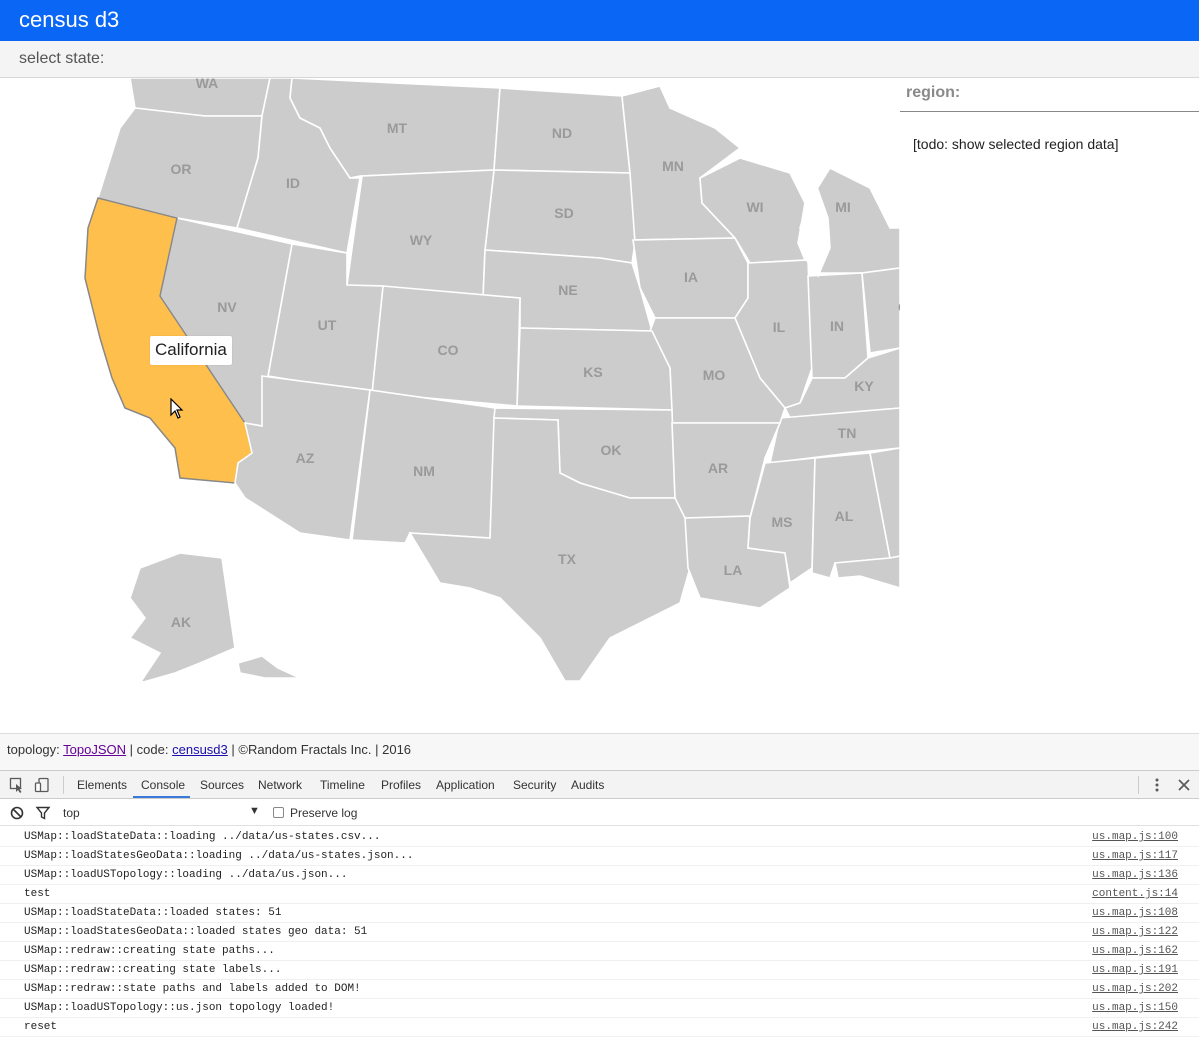 Image resolution: width=1199 pixels, height=1044 pixels. Describe the element at coordinates (227, 307) in the screenshot. I see `state-label: NV` at that location.